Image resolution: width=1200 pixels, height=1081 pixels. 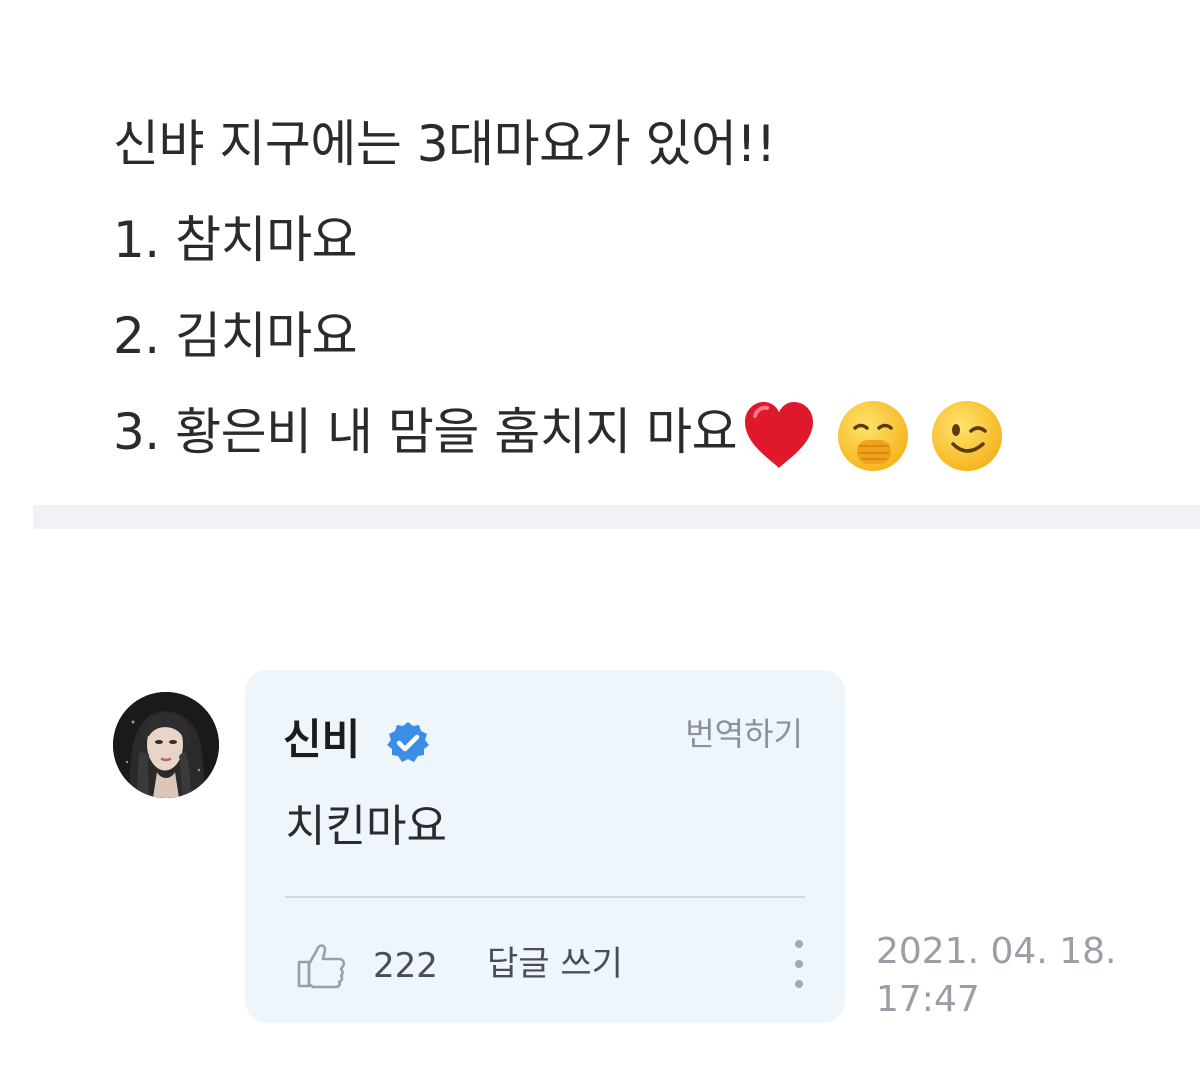 I want to click on comment-time: 17:47, so click(x=928, y=999).